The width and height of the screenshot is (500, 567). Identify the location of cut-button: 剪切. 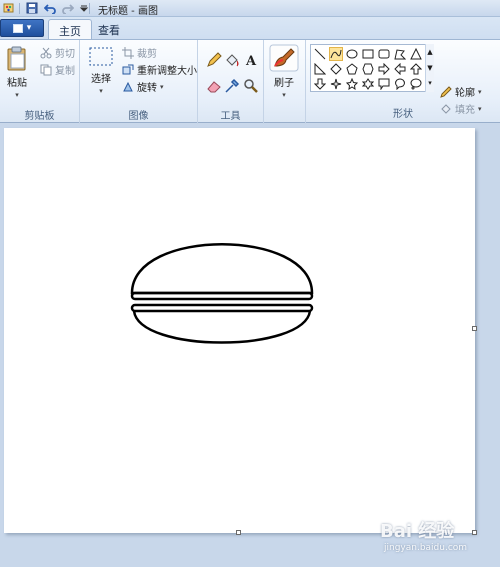
(57, 52).